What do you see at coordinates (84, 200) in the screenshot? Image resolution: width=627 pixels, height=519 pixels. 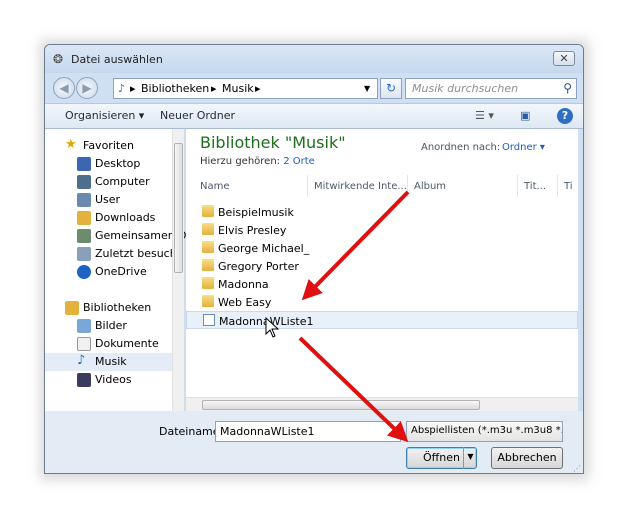 I see `user-icon` at bounding box center [84, 200].